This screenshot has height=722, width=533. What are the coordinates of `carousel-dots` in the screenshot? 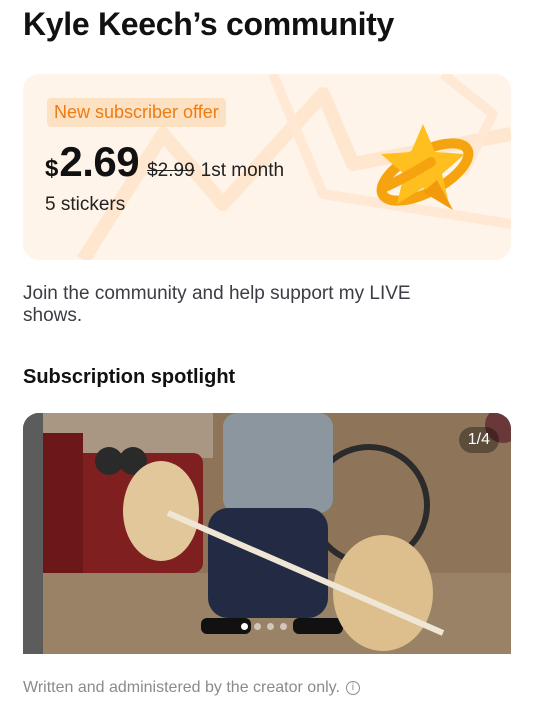 It's located at (264, 626).